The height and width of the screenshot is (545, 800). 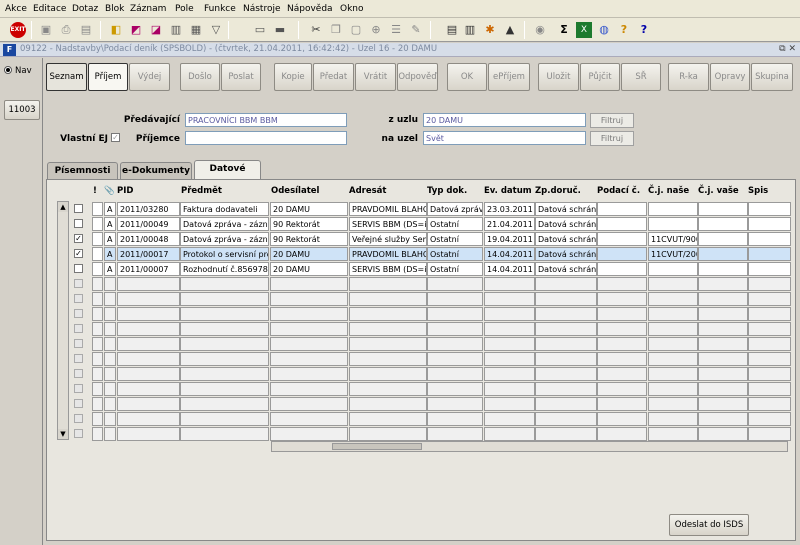 I want to click on cell-odesilatel: 90 Rektorát, so click(x=309, y=239).